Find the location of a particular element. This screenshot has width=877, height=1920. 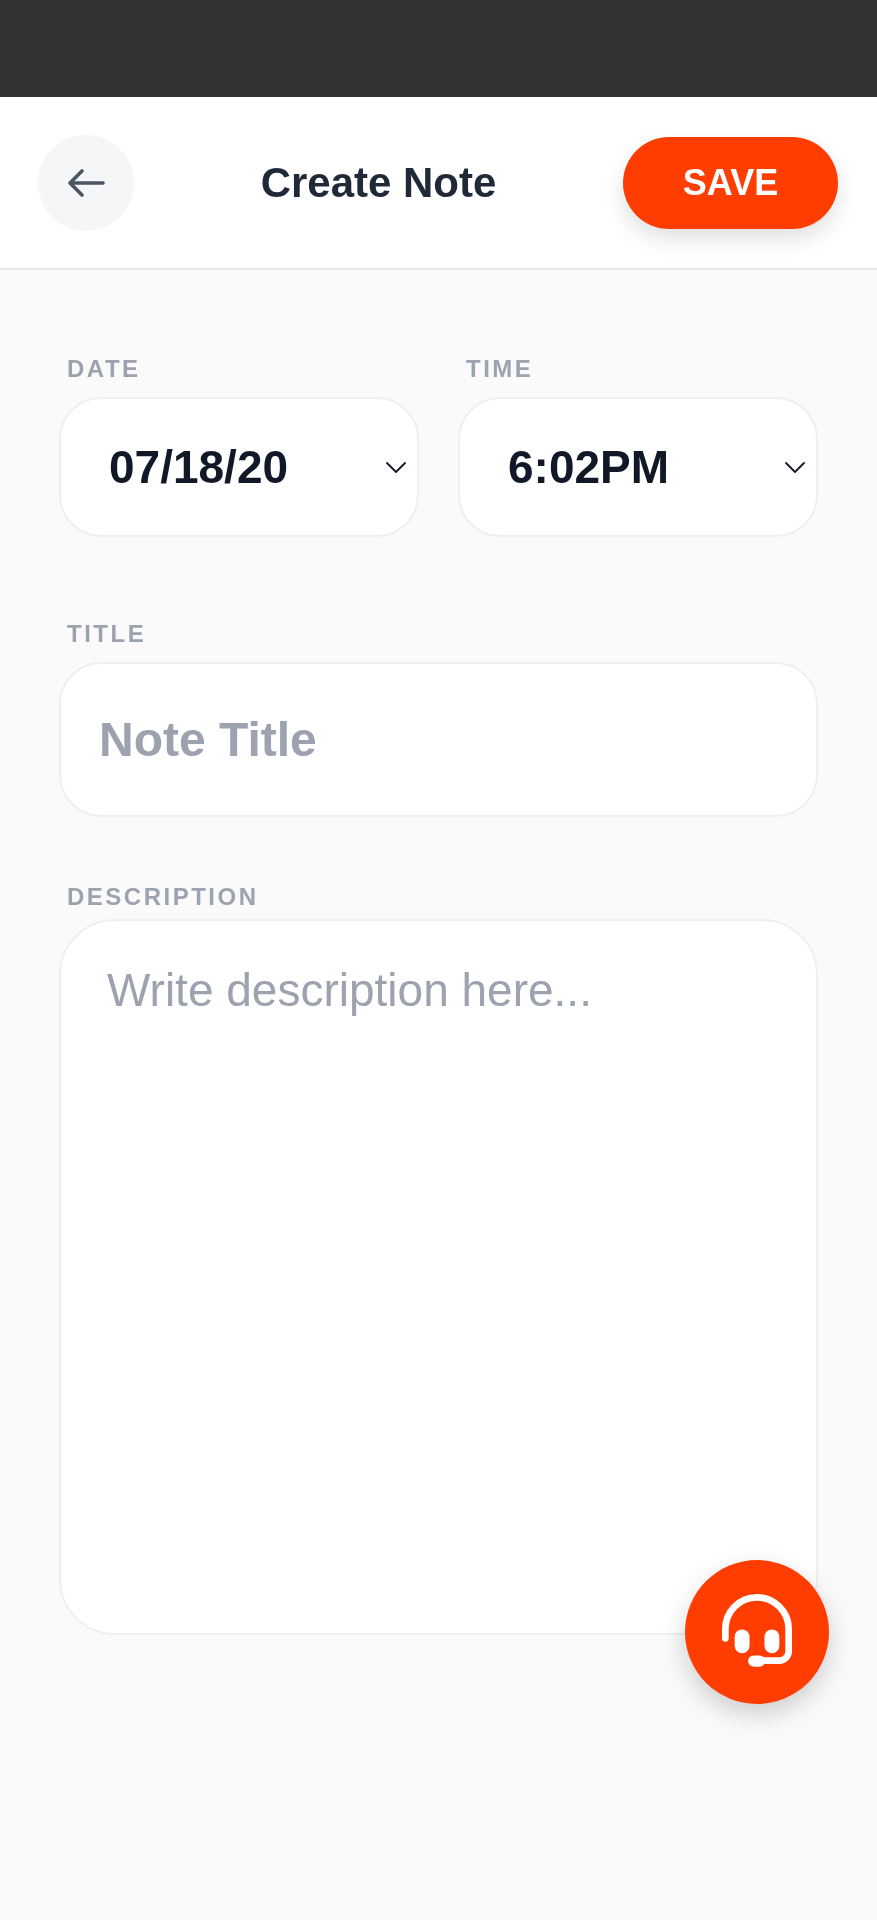

field-label: TIME is located at coordinates (500, 369).